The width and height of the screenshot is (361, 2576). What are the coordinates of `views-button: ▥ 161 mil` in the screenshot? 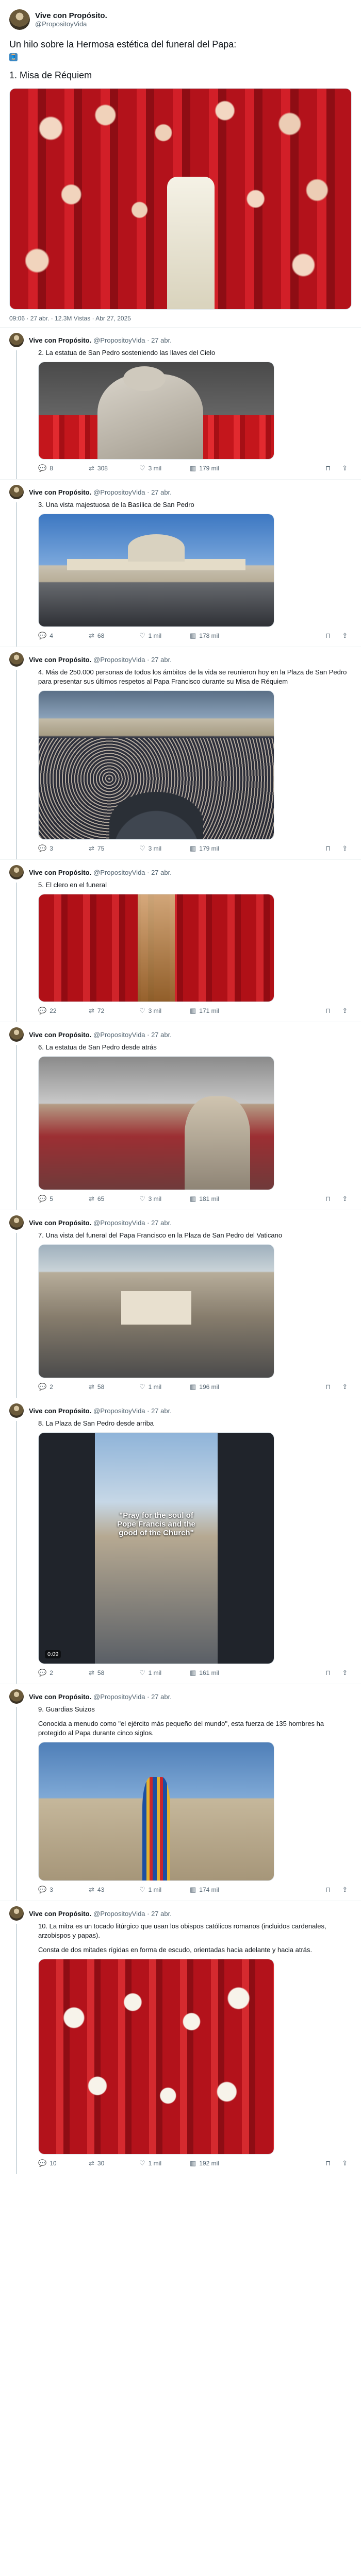 It's located at (215, 1673).